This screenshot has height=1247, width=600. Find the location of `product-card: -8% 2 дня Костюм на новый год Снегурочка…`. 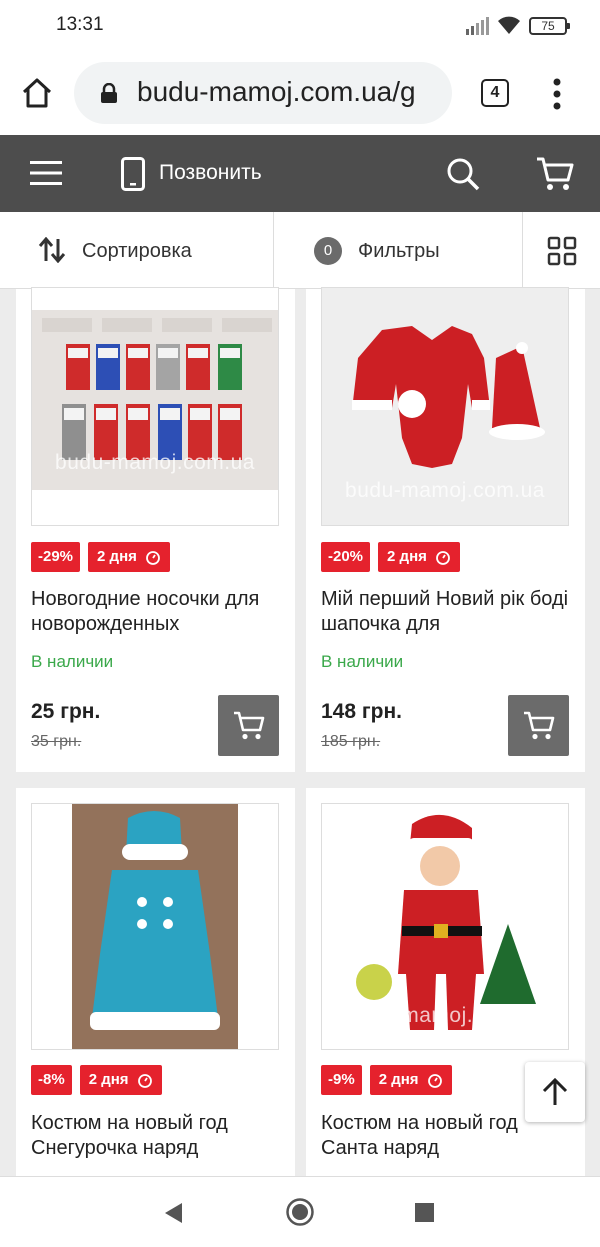

product-card: -8% 2 дня Костюм на новый год Снегурочка… is located at coordinates (155, 988).